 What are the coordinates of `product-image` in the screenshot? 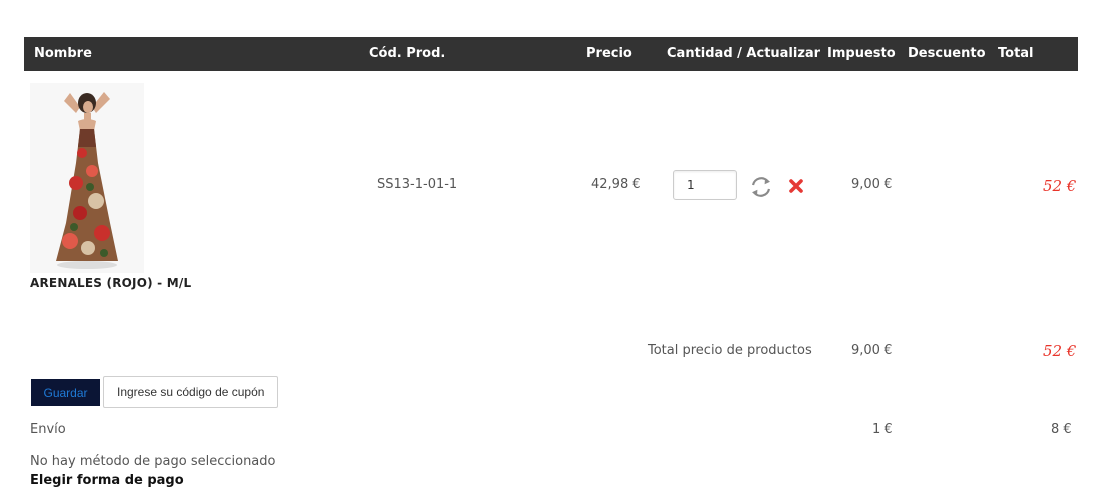 It's located at (87, 178).